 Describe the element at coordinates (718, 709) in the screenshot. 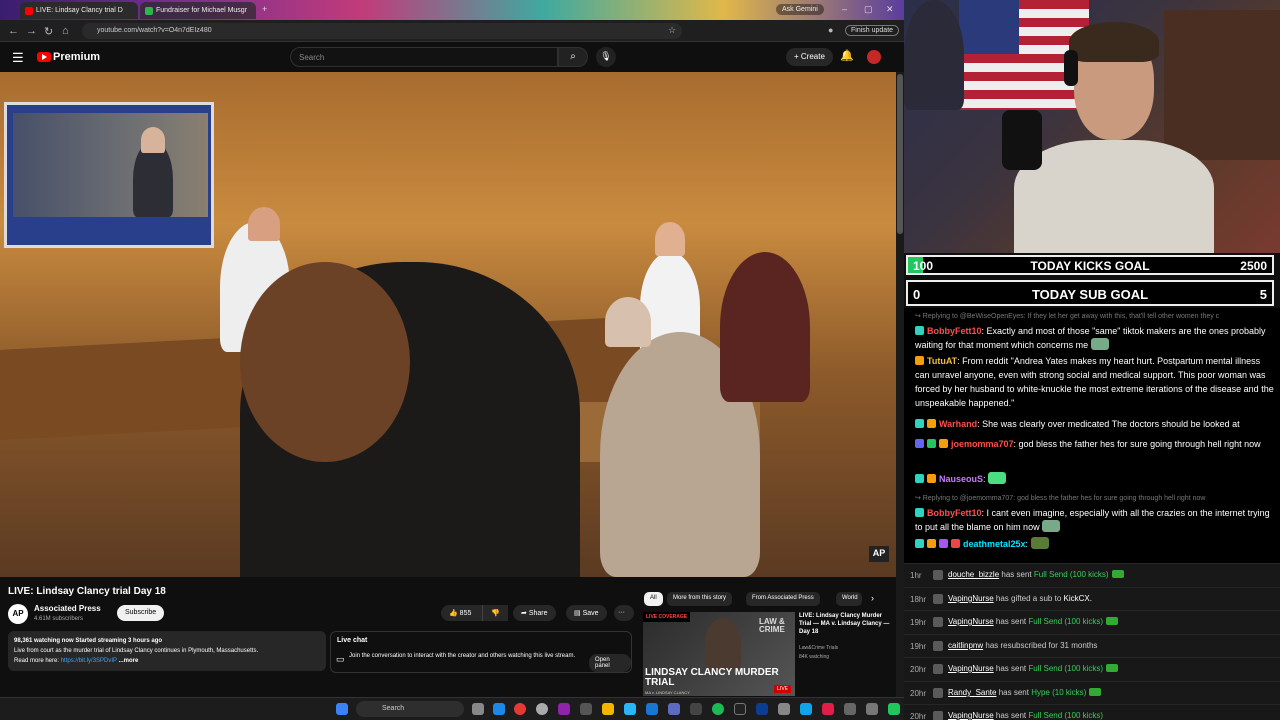

I see `spotify-icon` at that location.